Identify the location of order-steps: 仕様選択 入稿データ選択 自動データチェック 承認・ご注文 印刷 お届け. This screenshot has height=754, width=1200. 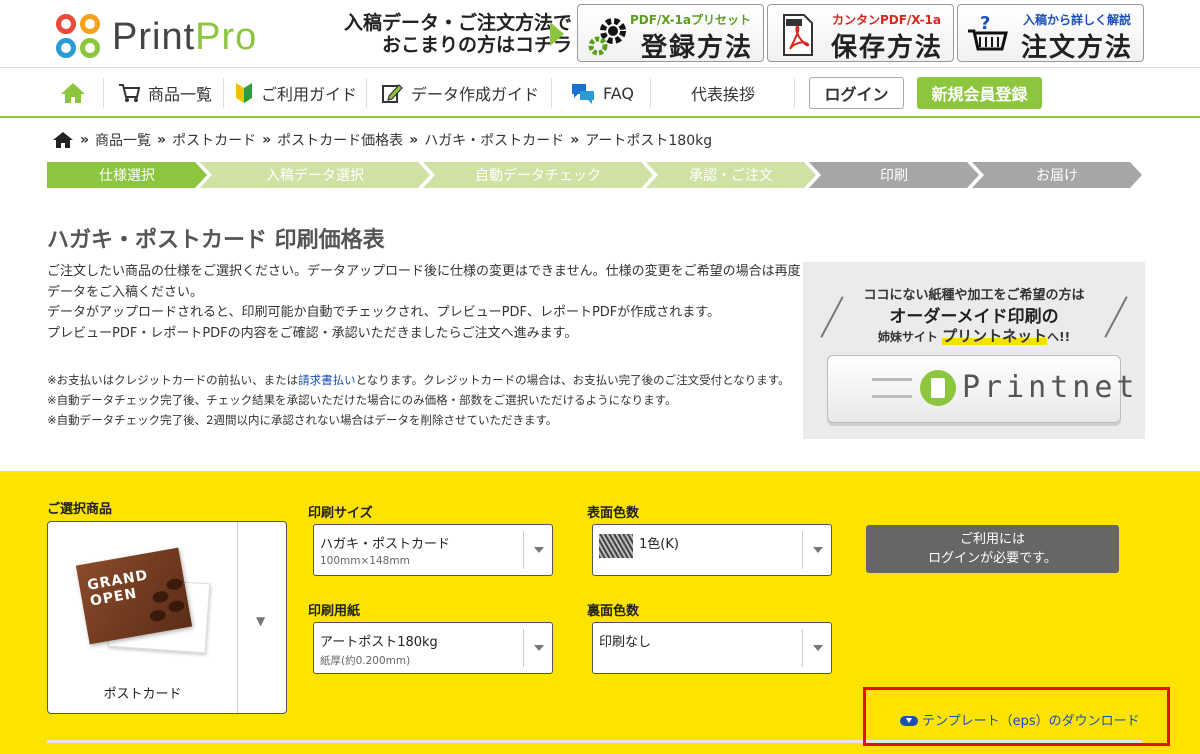
(594, 175).